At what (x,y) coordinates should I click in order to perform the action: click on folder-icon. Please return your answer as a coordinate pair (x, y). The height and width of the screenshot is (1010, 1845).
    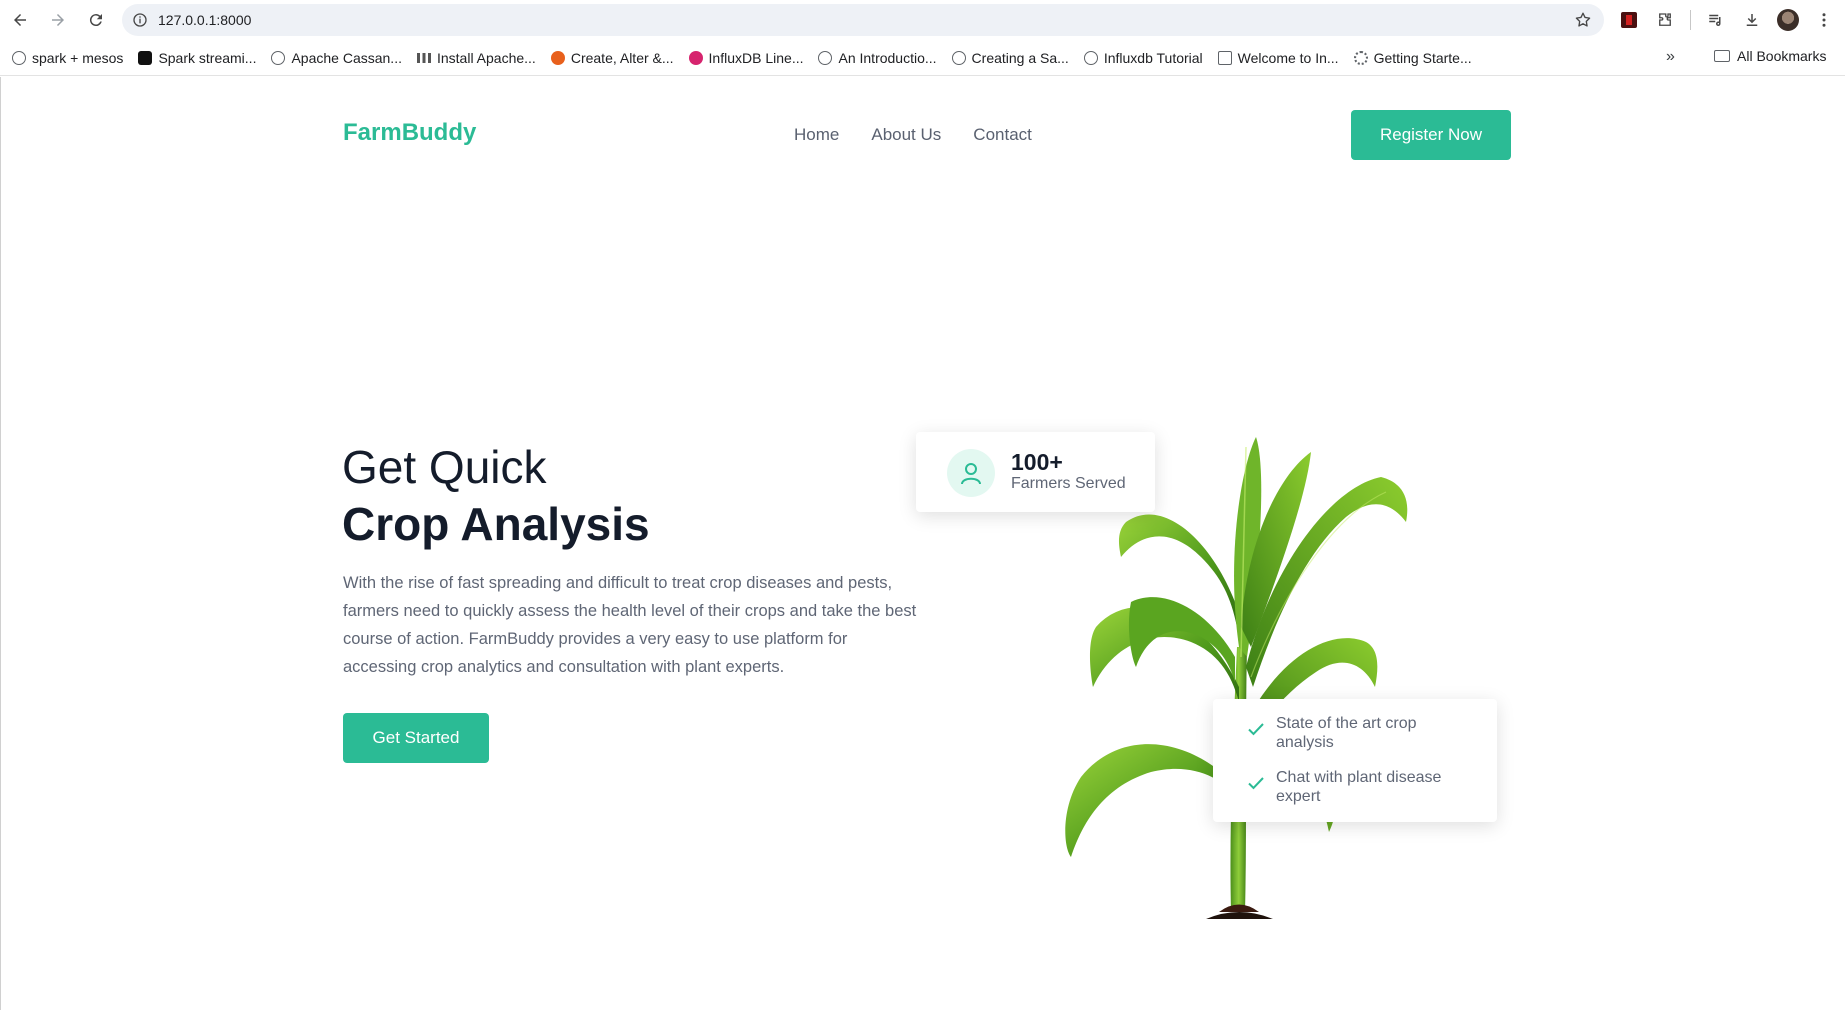
    Looking at the image, I should click on (1722, 56).